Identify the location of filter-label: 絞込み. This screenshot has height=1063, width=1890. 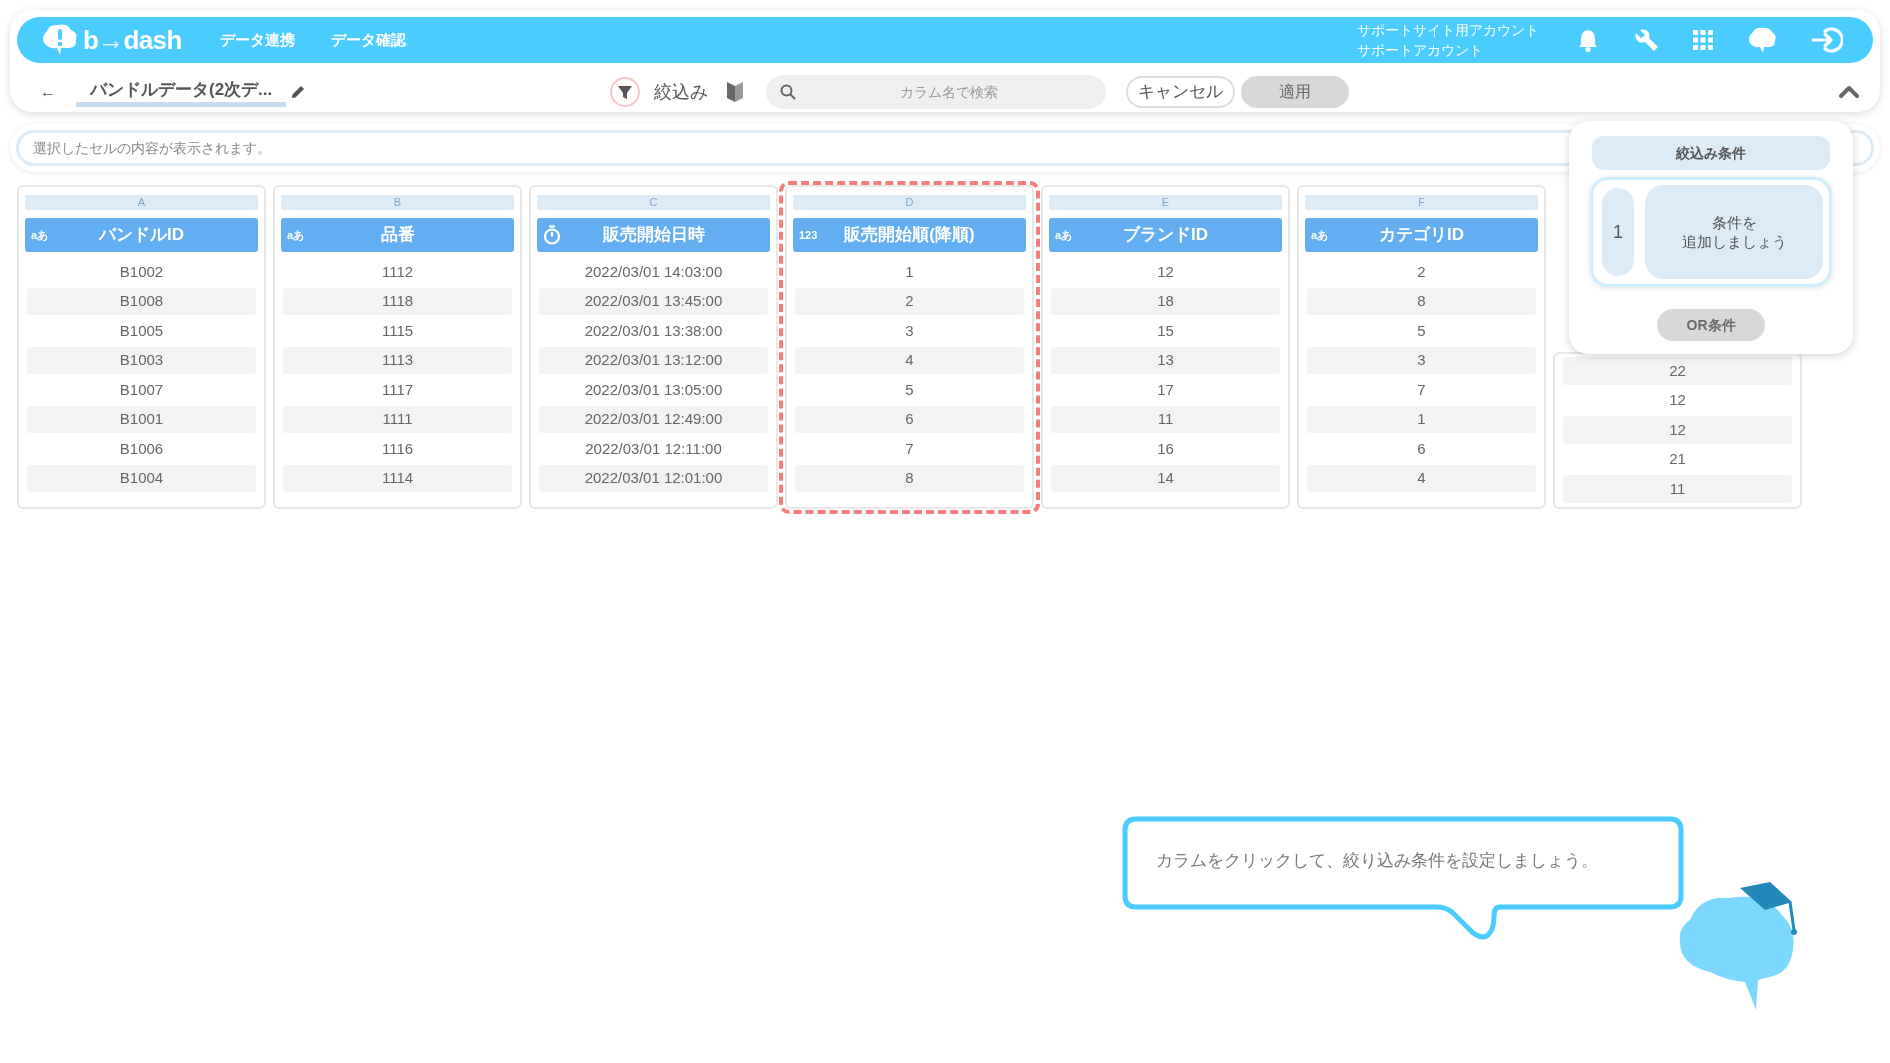
(681, 92).